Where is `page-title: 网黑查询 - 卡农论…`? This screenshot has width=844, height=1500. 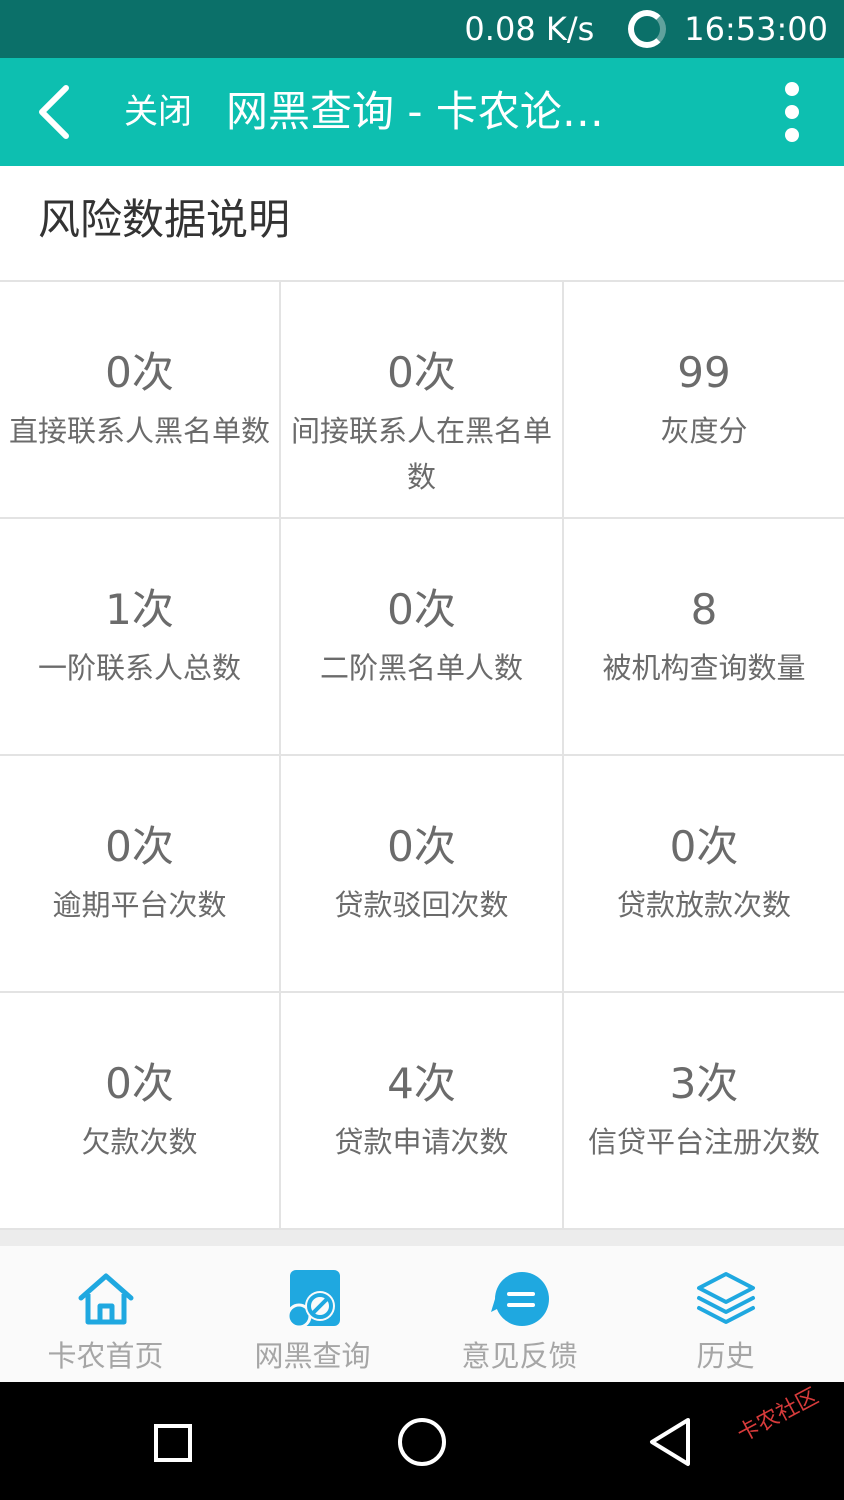 page-title: 网黑查询 - 卡农论… is located at coordinates (415, 111).